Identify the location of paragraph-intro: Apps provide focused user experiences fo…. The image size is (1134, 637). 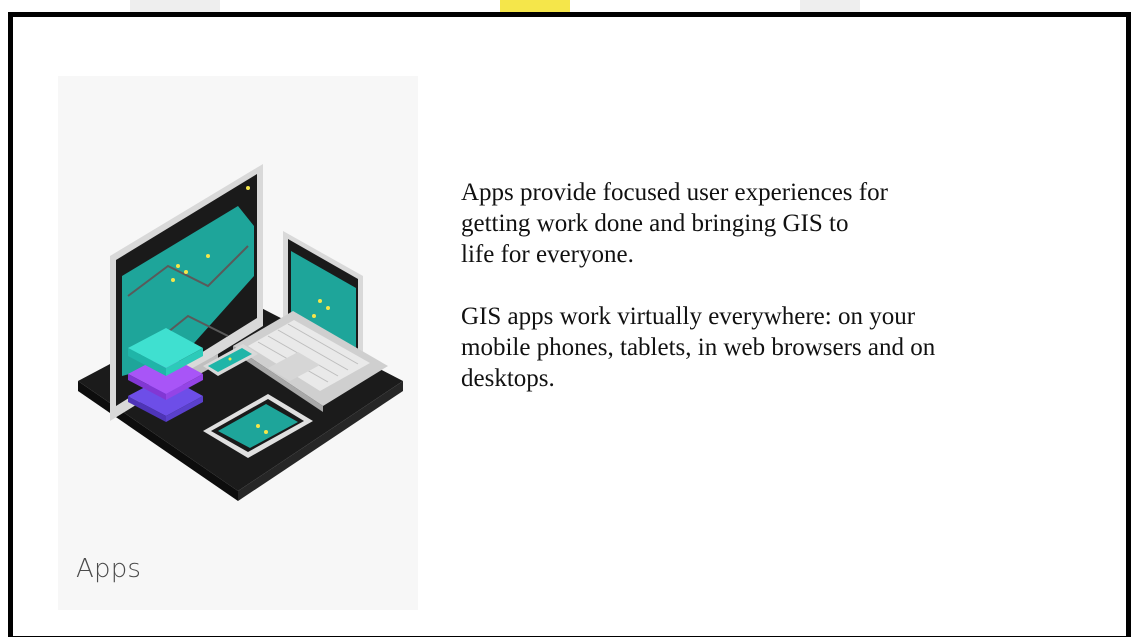
(761, 223).